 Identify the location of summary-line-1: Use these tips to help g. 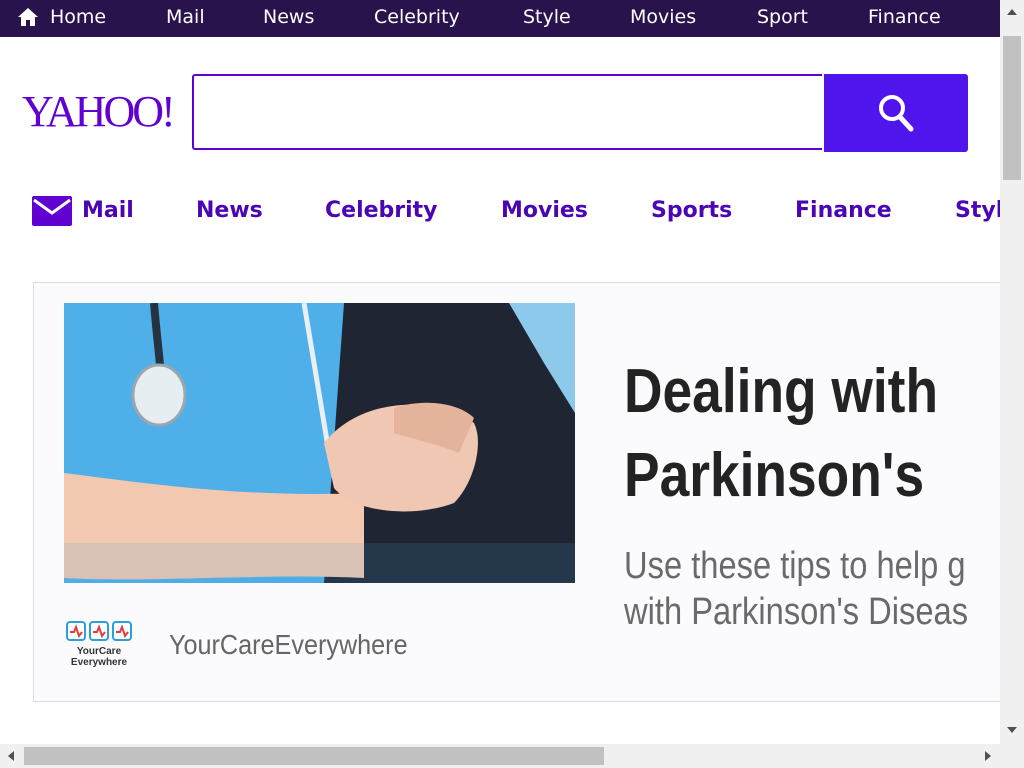
(795, 566).